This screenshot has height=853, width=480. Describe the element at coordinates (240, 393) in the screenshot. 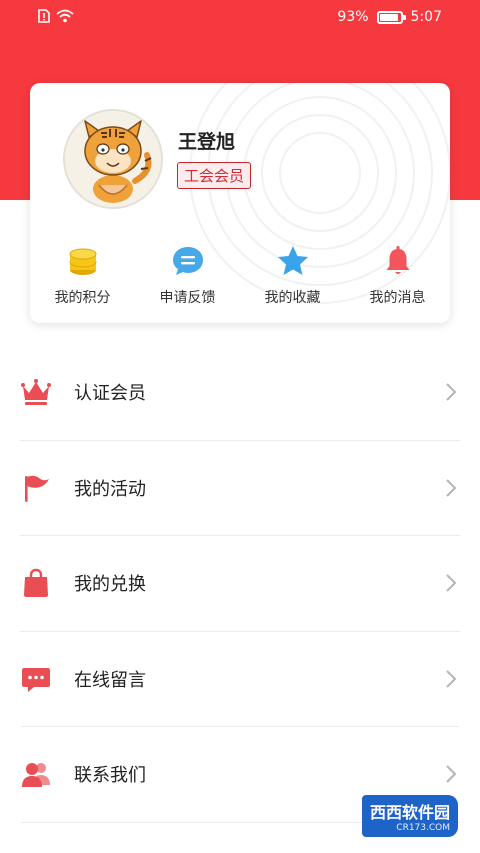

I see `menu-item-certify-member: 认证会员` at that location.